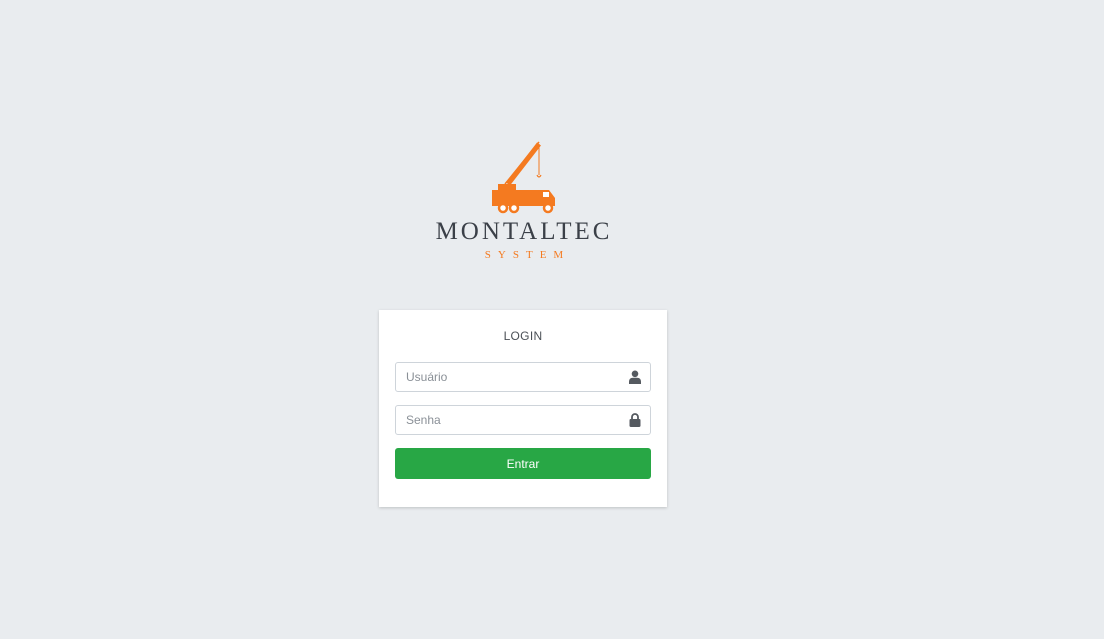 The height and width of the screenshot is (639, 1104). What do you see at coordinates (524, 231) in the screenshot?
I see `brand-name: MONTALTEC` at bounding box center [524, 231].